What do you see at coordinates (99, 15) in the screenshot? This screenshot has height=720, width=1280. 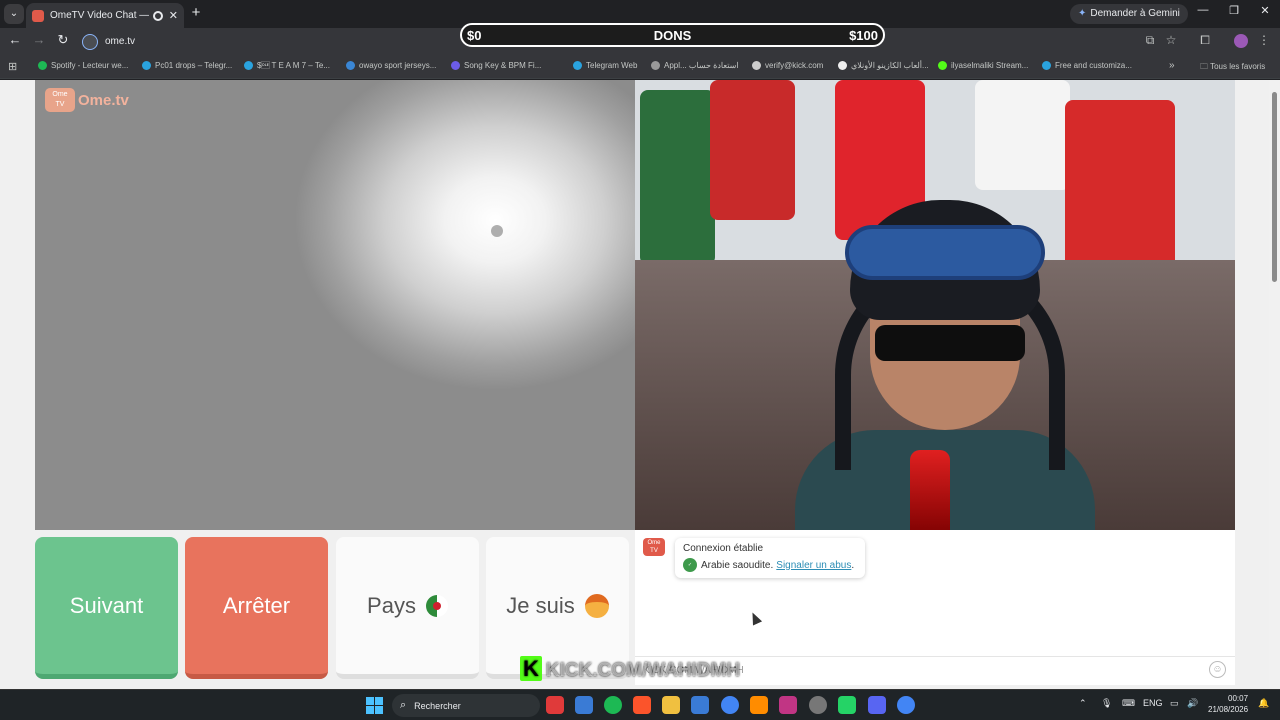 I see `tab-title: OmeTV Video Chat — Ome` at bounding box center [99, 15].